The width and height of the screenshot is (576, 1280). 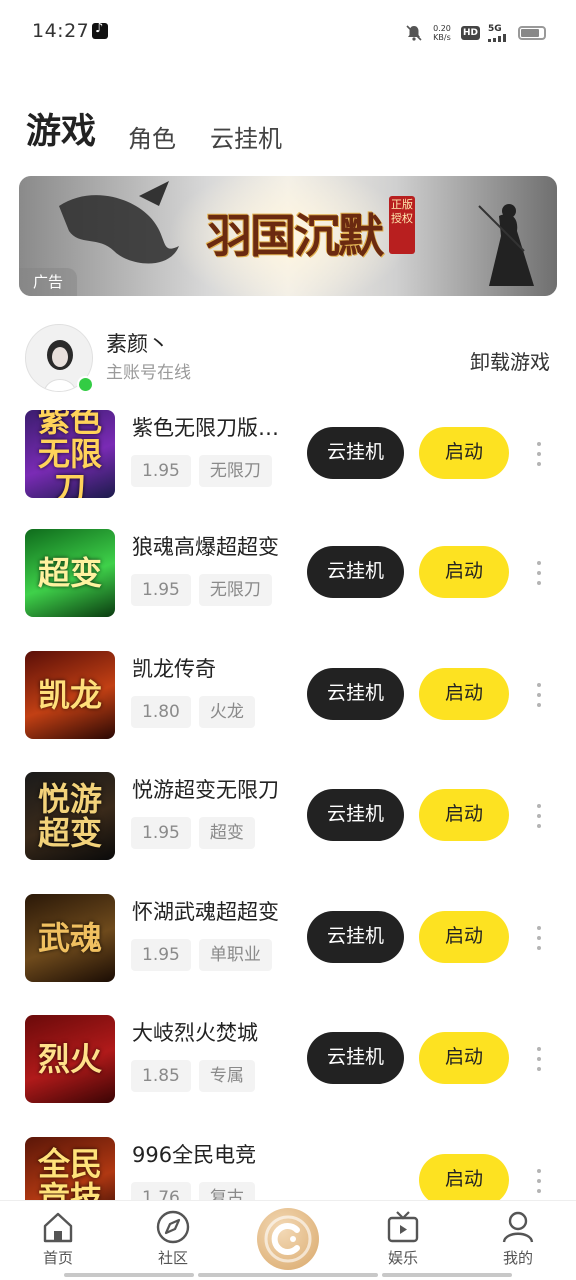 I want to click on version-tag: 1.80, so click(x=161, y=712).